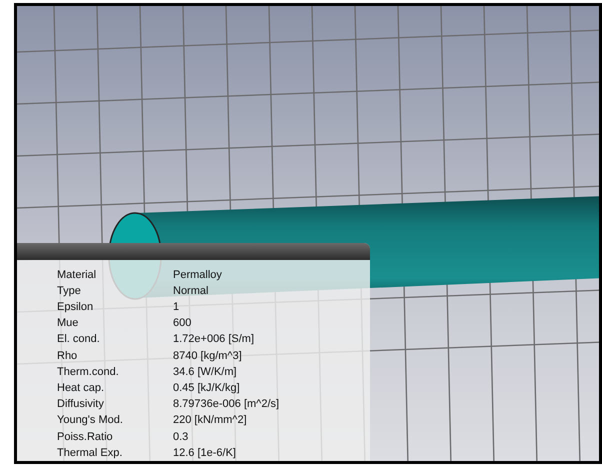  What do you see at coordinates (67, 356) in the screenshot?
I see `property-label: Rho` at bounding box center [67, 356].